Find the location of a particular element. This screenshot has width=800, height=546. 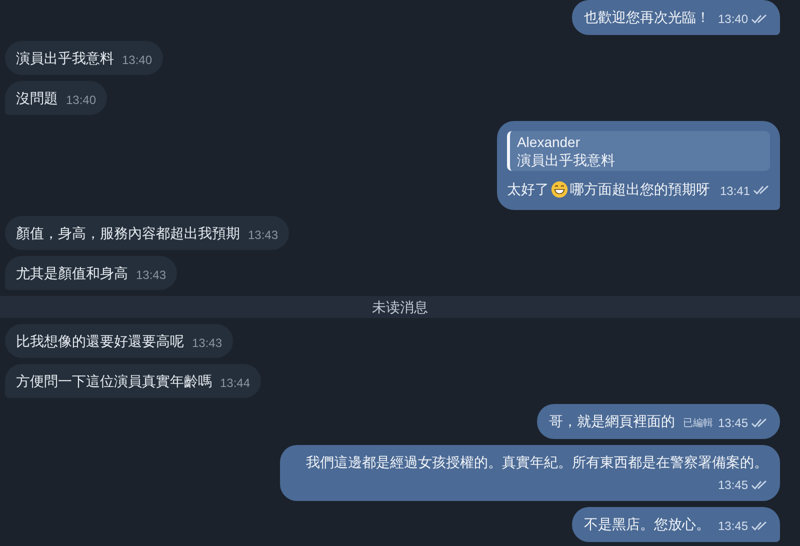

message-text: 演員出乎我意料 is located at coordinates (65, 58).